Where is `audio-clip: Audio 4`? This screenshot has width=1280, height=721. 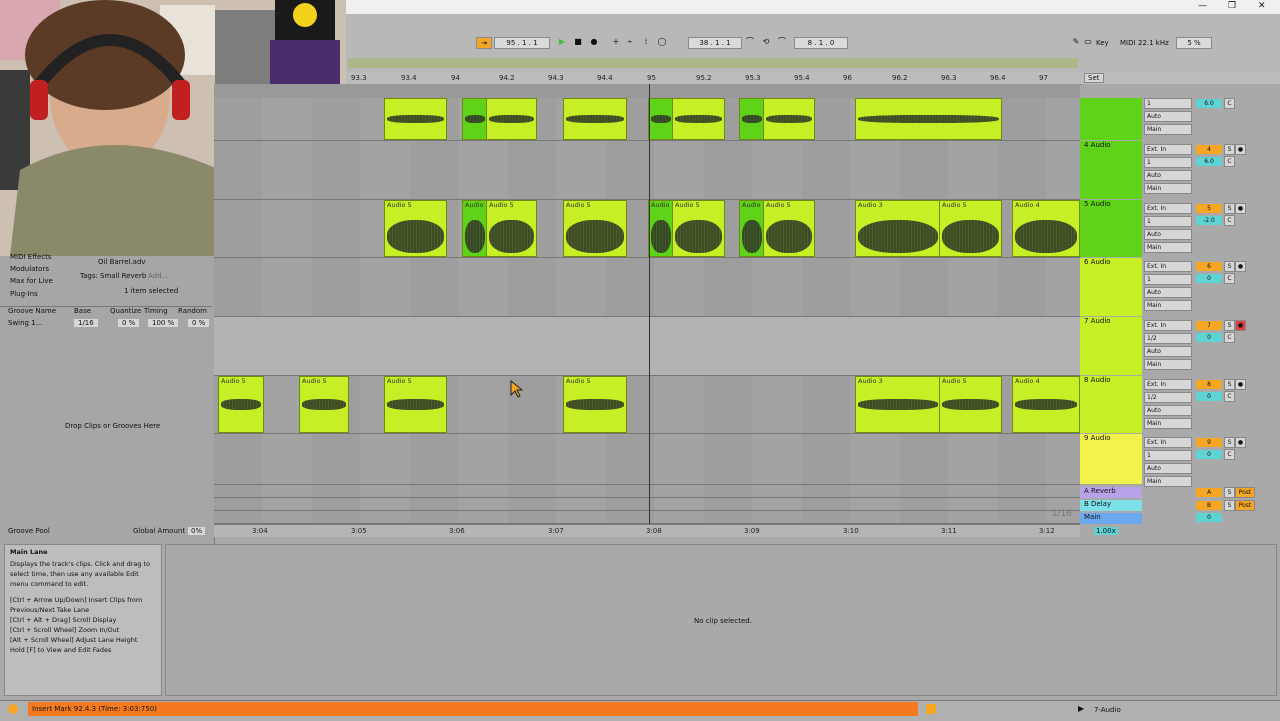 audio-clip: Audio 4 is located at coordinates (1046, 228).